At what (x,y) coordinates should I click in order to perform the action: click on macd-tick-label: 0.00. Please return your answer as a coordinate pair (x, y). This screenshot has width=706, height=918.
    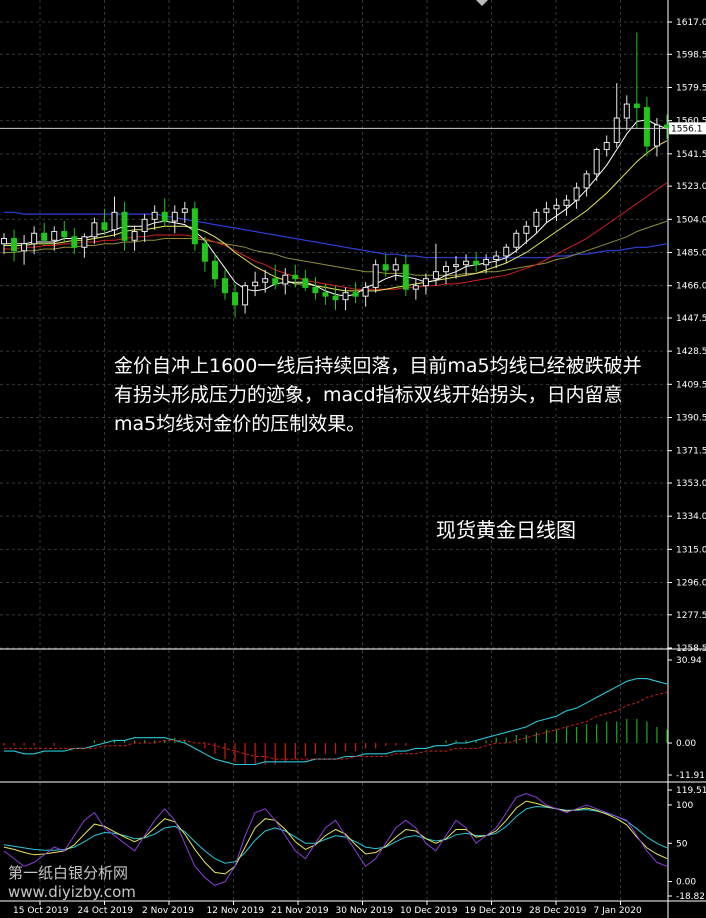
    Looking at the image, I should click on (686, 744).